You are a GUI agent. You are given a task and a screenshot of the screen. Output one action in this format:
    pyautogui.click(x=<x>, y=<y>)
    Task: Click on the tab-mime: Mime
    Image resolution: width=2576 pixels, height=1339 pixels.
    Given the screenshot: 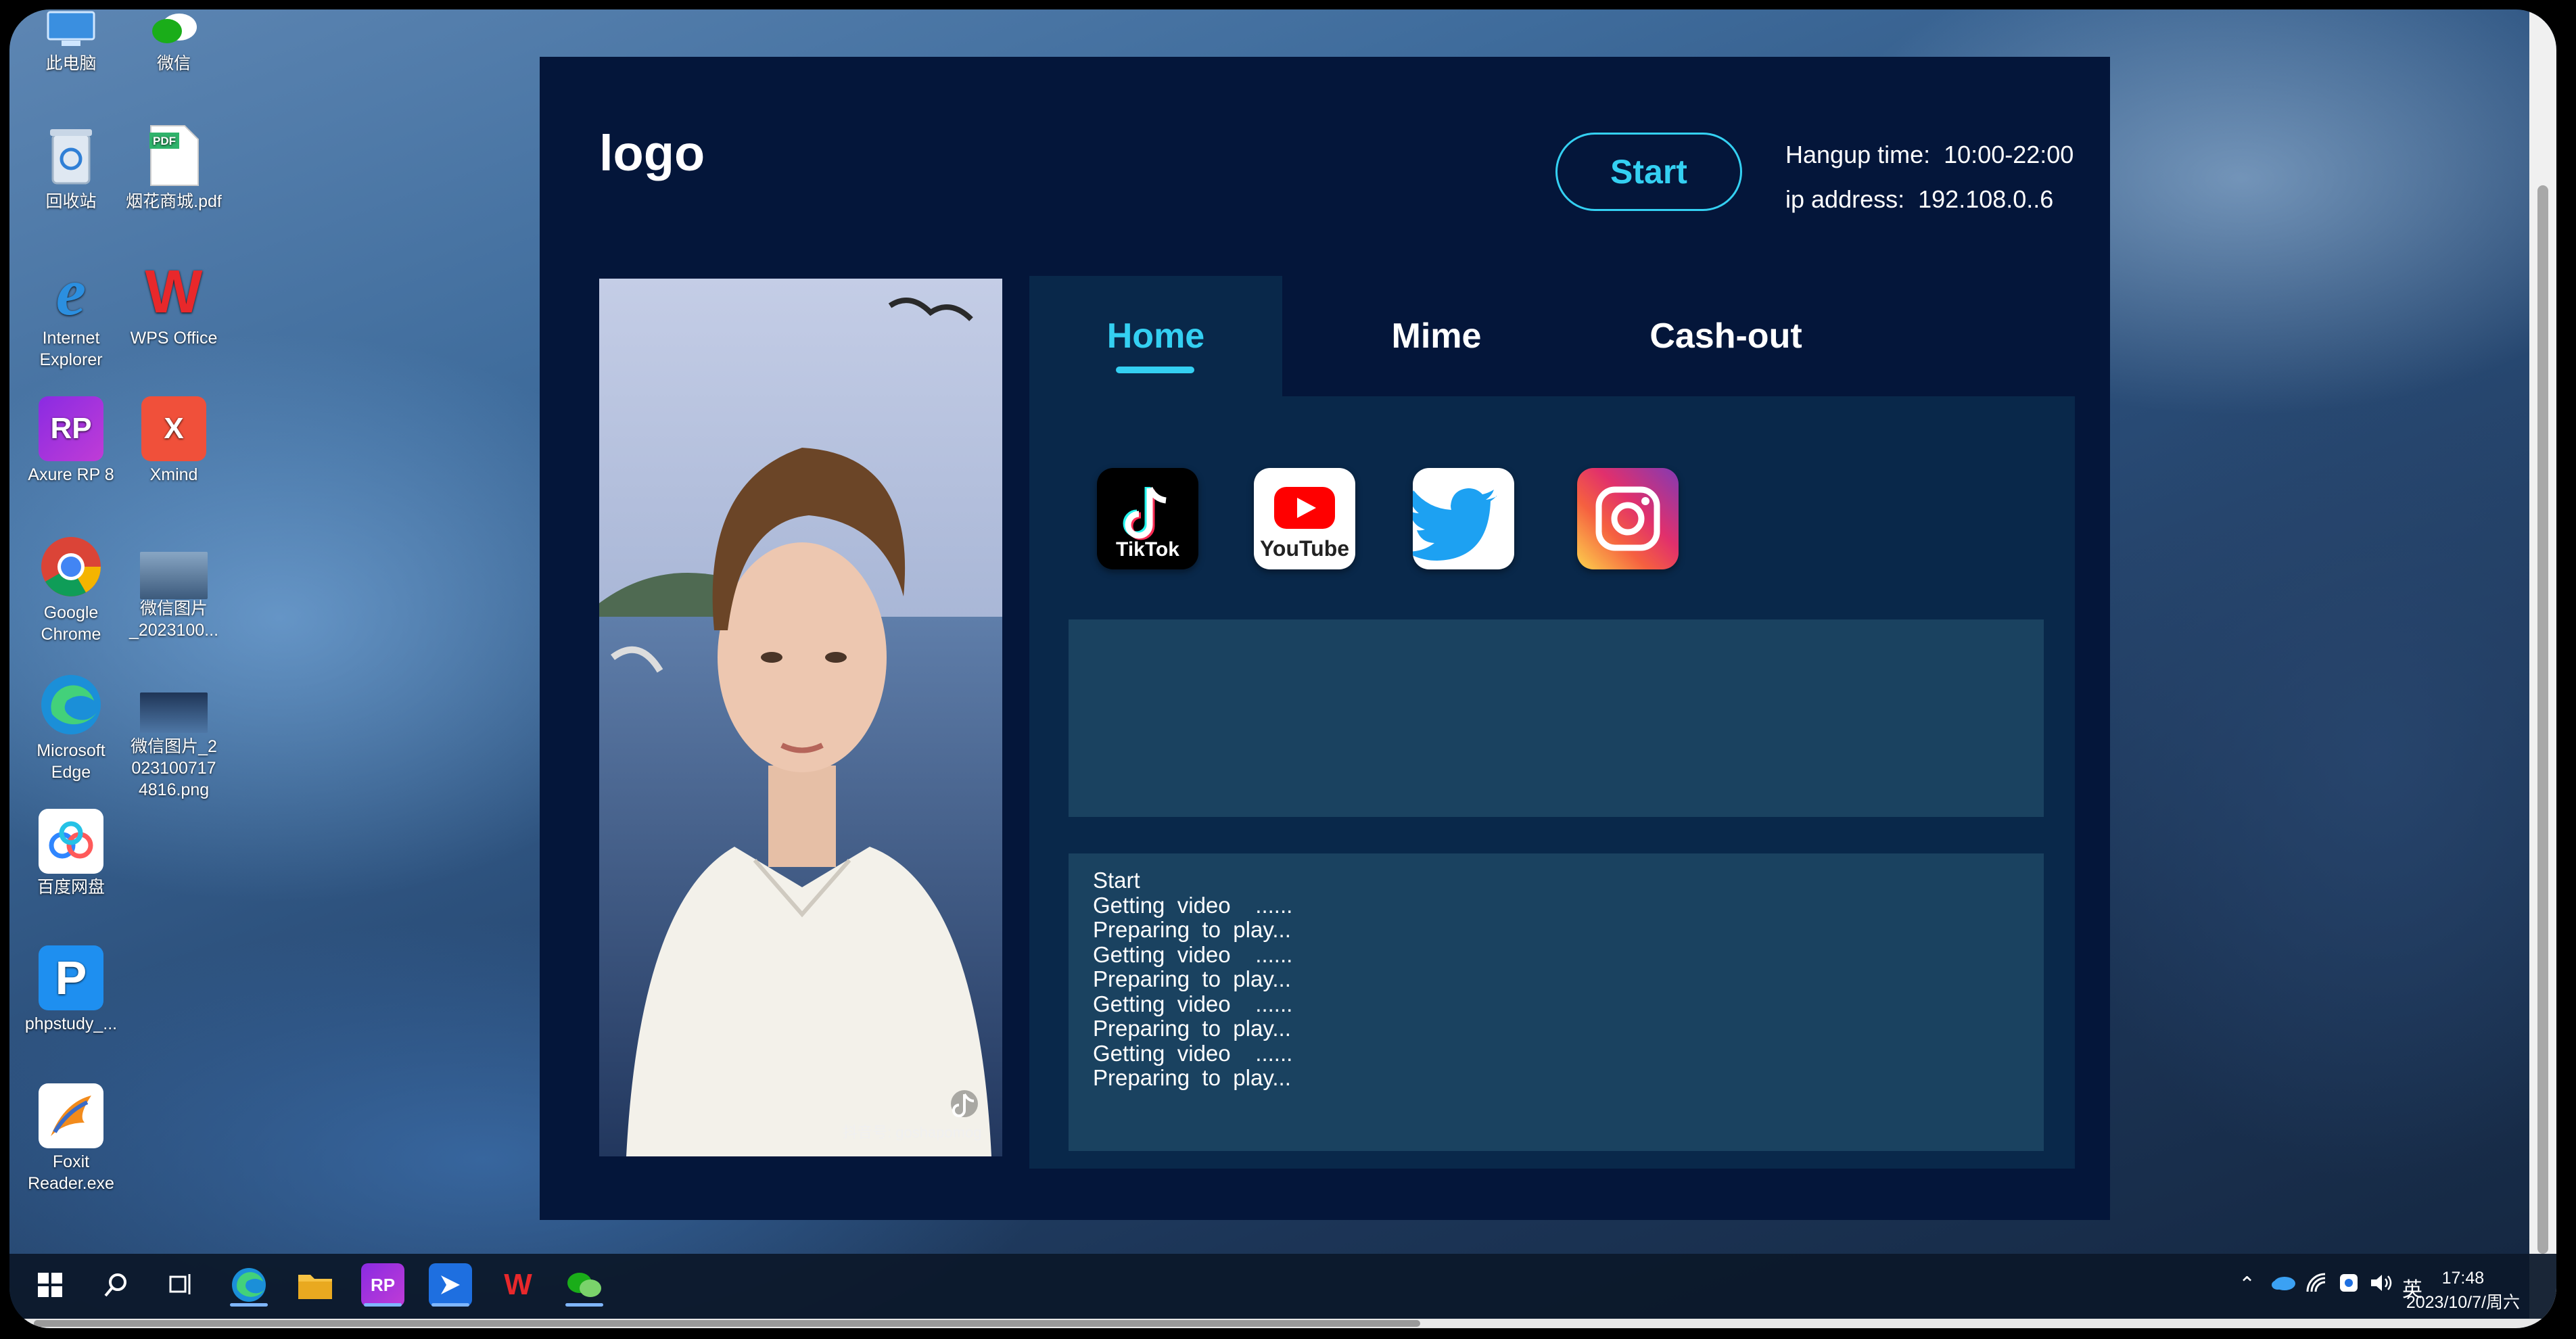 What is the action you would take?
    pyautogui.click(x=1436, y=336)
    